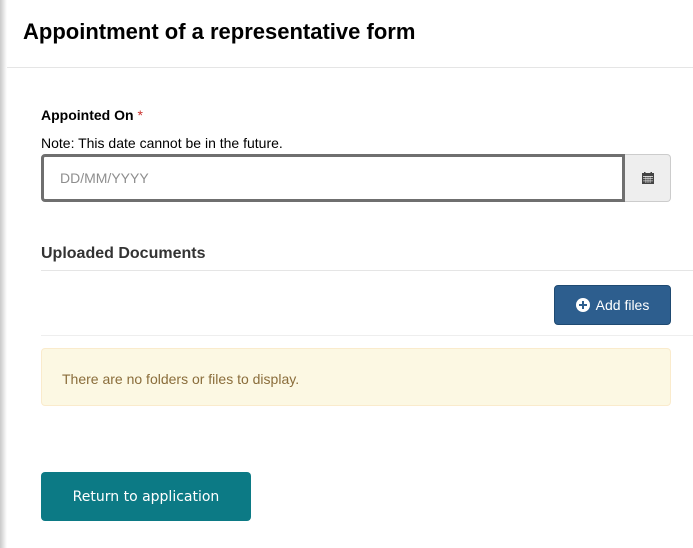  I want to click on left-edge-shadow, so click(3, 274).